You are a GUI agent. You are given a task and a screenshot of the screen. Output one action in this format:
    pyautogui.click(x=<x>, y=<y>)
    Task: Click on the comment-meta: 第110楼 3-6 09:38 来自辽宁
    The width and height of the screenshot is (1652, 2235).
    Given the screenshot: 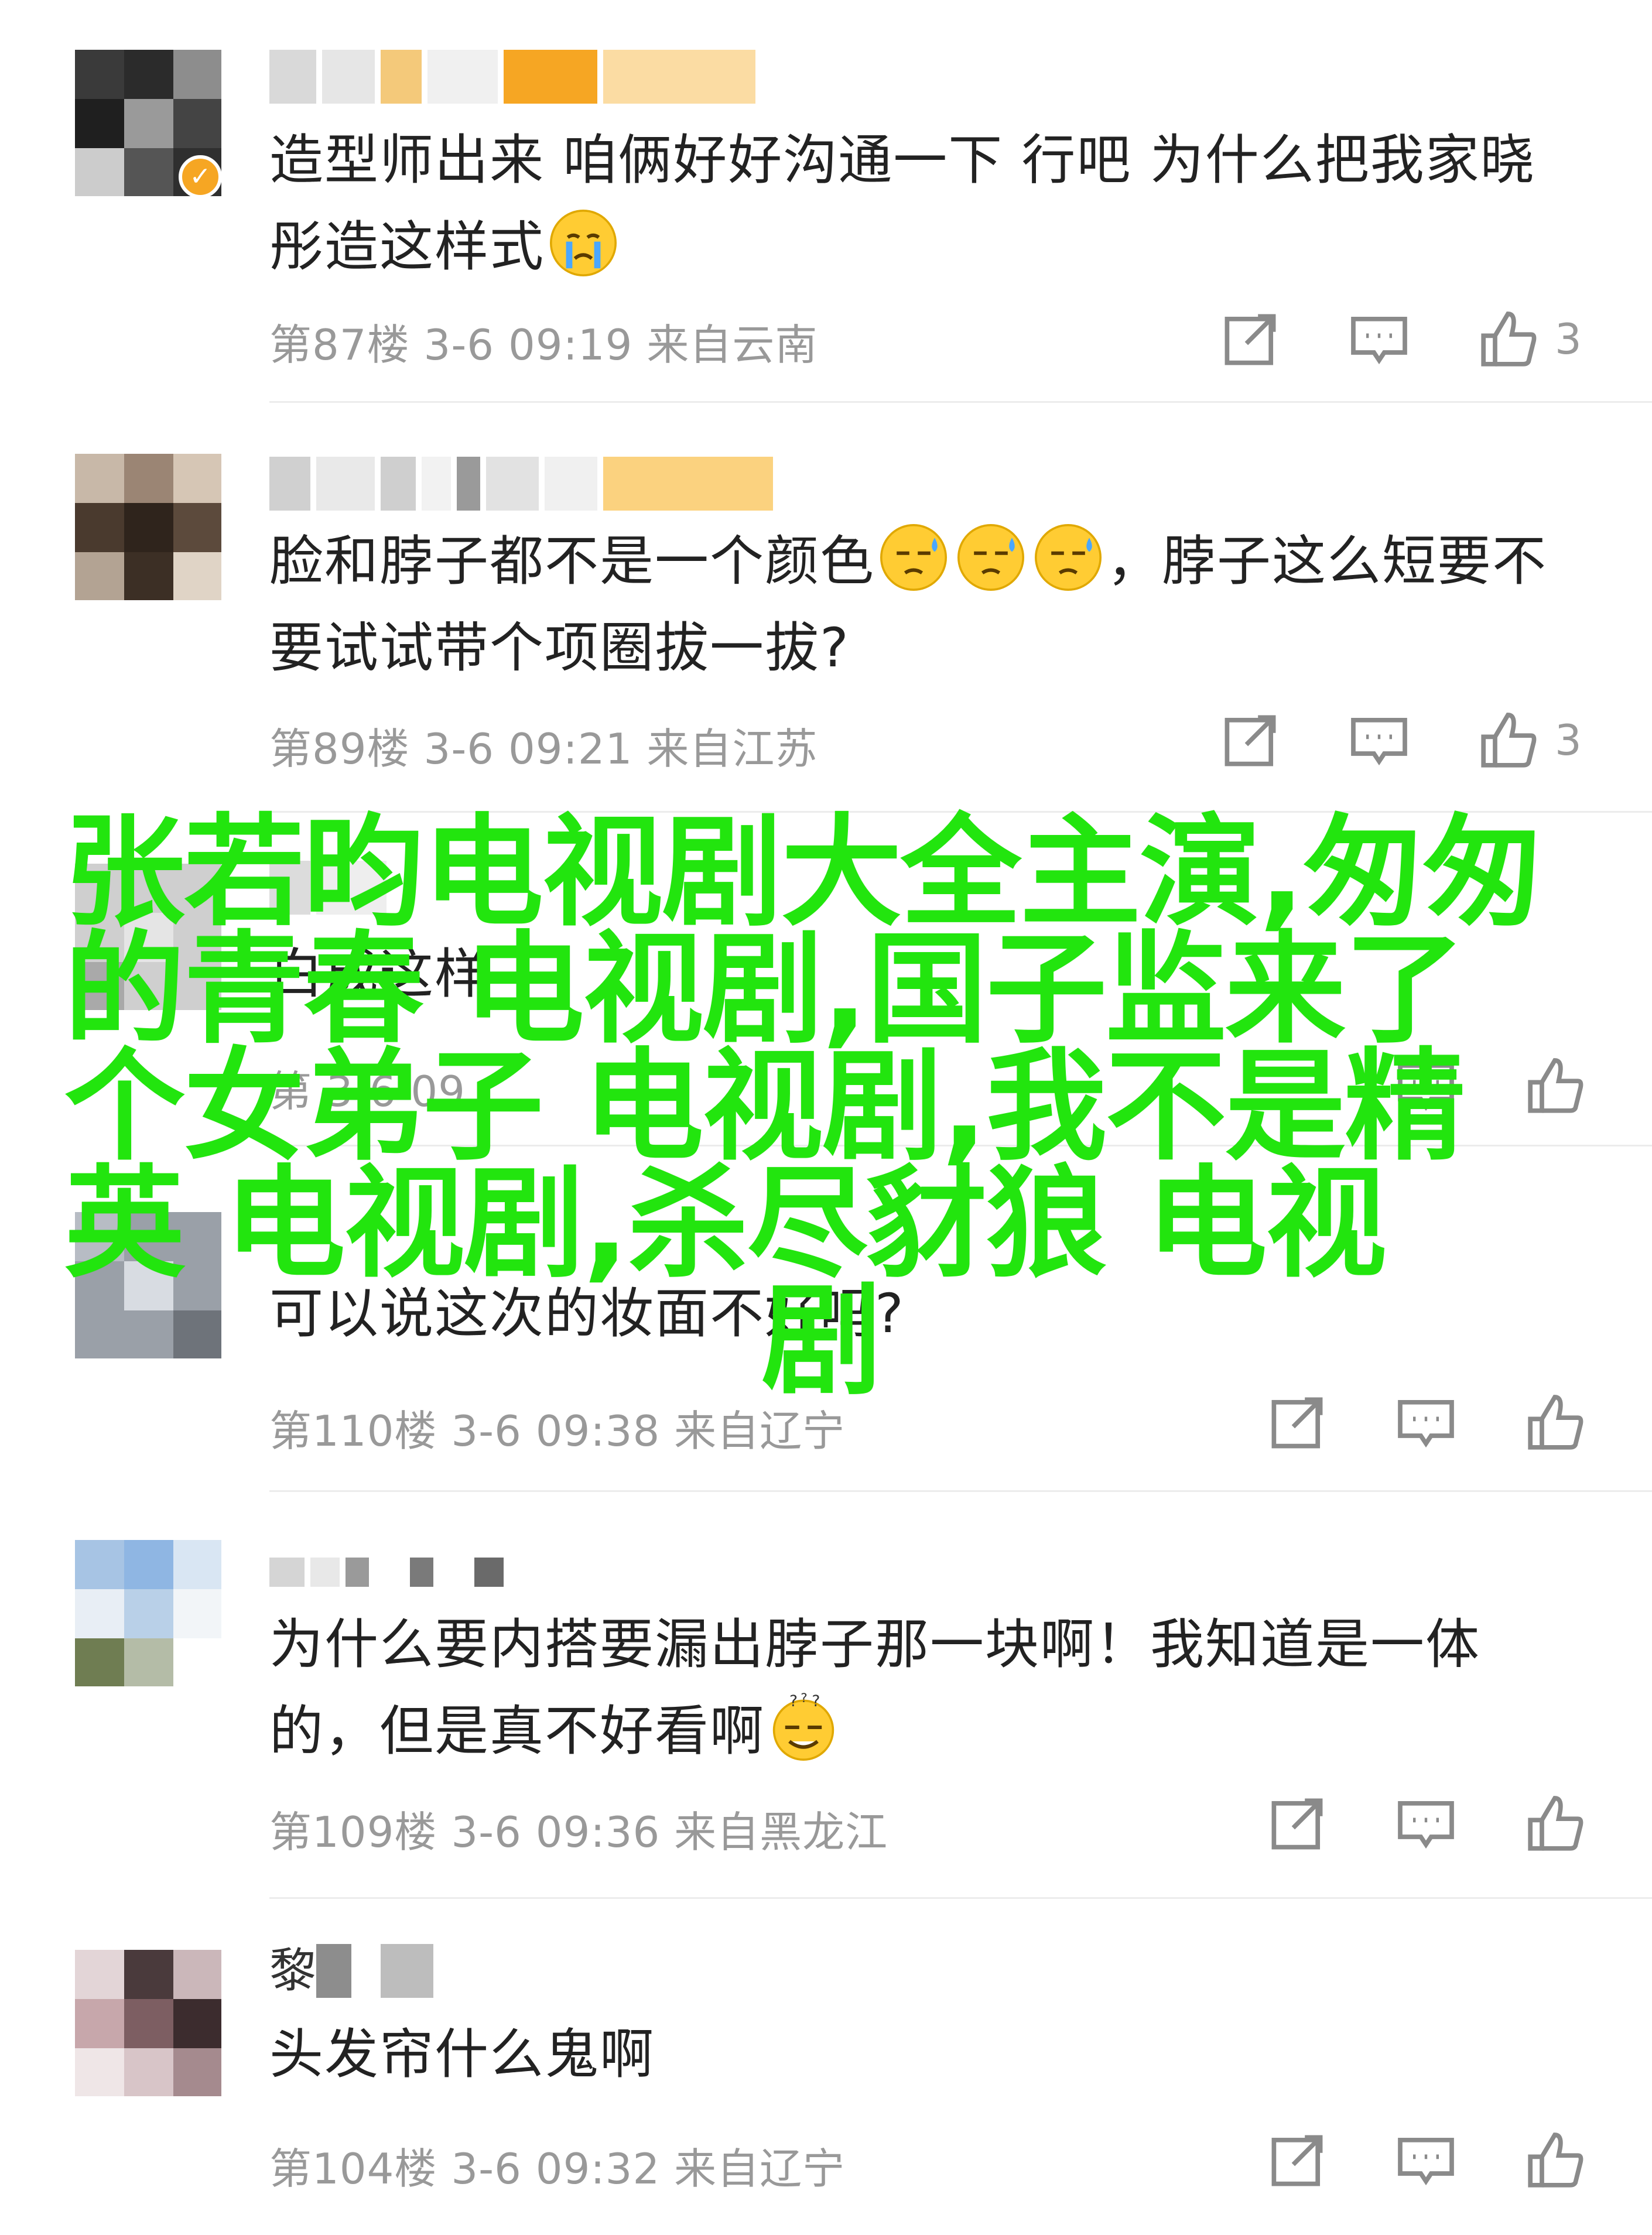 What is the action you would take?
    pyautogui.click(x=557, y=1431)
    